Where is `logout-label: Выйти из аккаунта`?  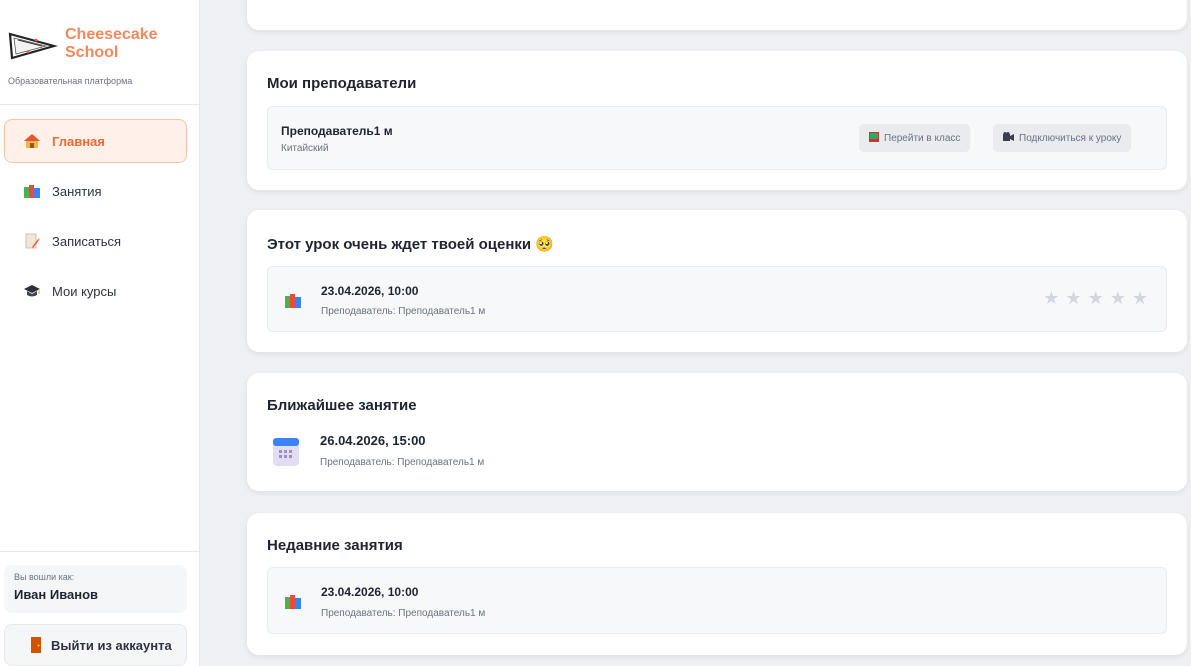 logout-label: Выйти из аккаунта is located at coordinates (111, 645).